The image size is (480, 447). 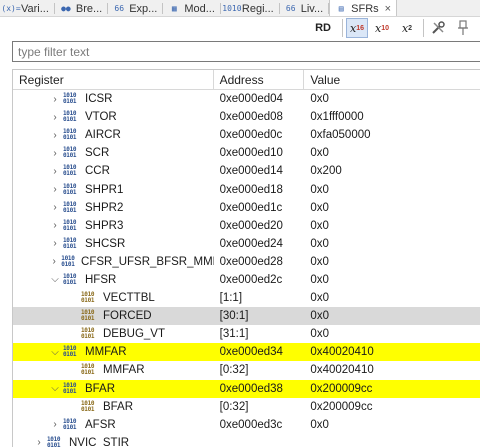 What do you see at coordinates (232, 8) in the screenshot?
I see `registers-icon: 1010` at bounding box center [232, 8].